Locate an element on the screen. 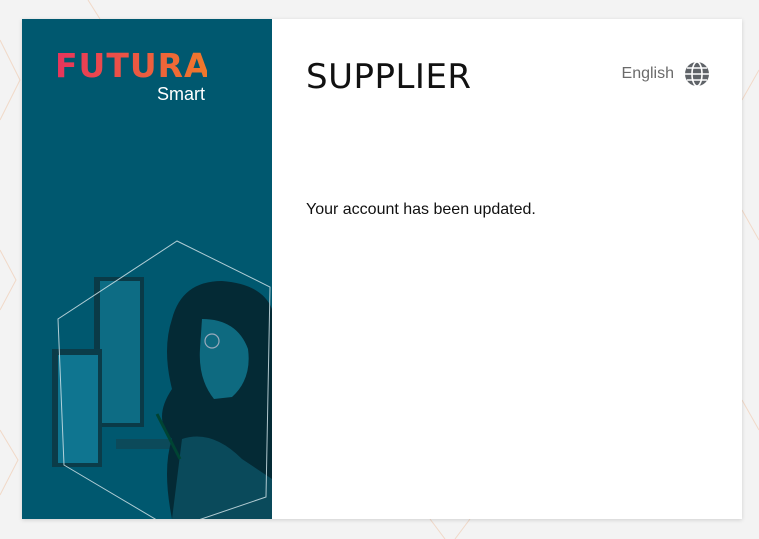  language-selector: English is located at coordinates (666, 74).